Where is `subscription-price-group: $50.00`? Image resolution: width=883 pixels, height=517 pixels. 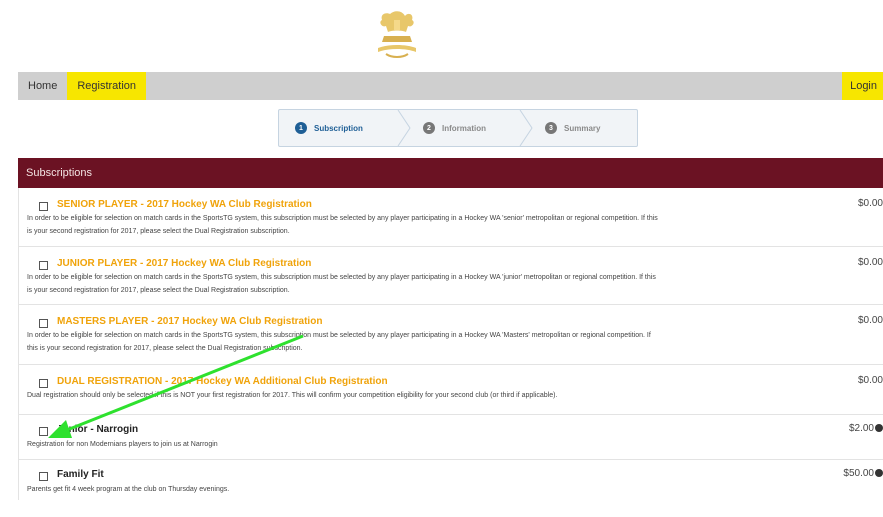
subscription-price-group: $50.00 is located at coordinates (863, 473).